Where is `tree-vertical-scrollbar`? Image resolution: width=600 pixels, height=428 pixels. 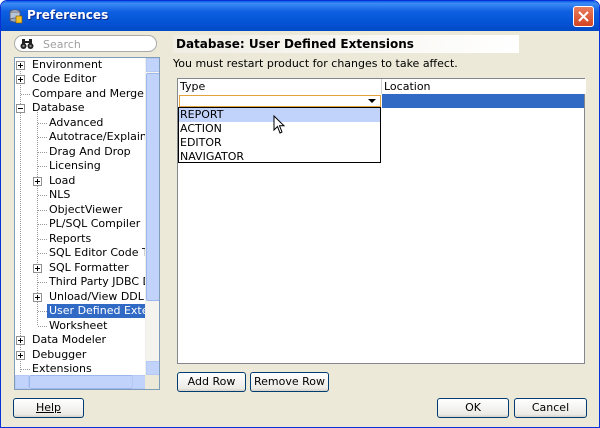
tree-vertical-scrollbar is located at coordinates (152, 216).